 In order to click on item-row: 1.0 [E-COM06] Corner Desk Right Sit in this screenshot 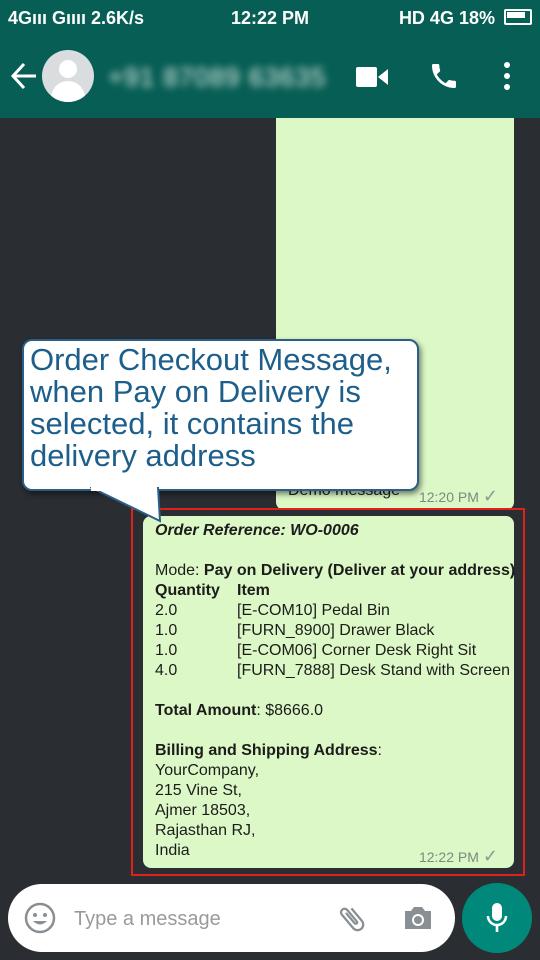, I will do `click(315, 651)`.